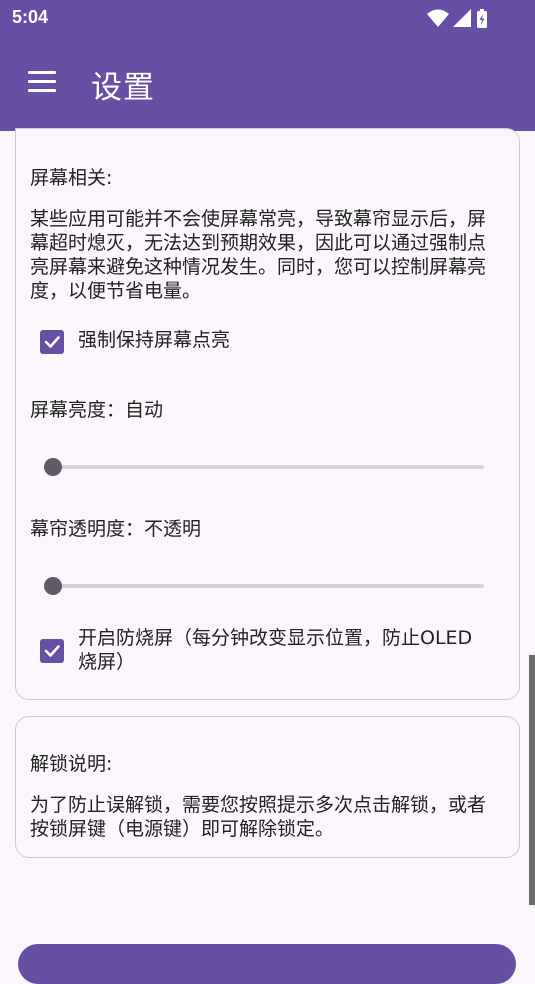 The image size is (535, 984). What do you see at coordinates (267, 586) in the screenshot?
I see `curtain-opacity-slider-track` at bounding box center [267, 586].